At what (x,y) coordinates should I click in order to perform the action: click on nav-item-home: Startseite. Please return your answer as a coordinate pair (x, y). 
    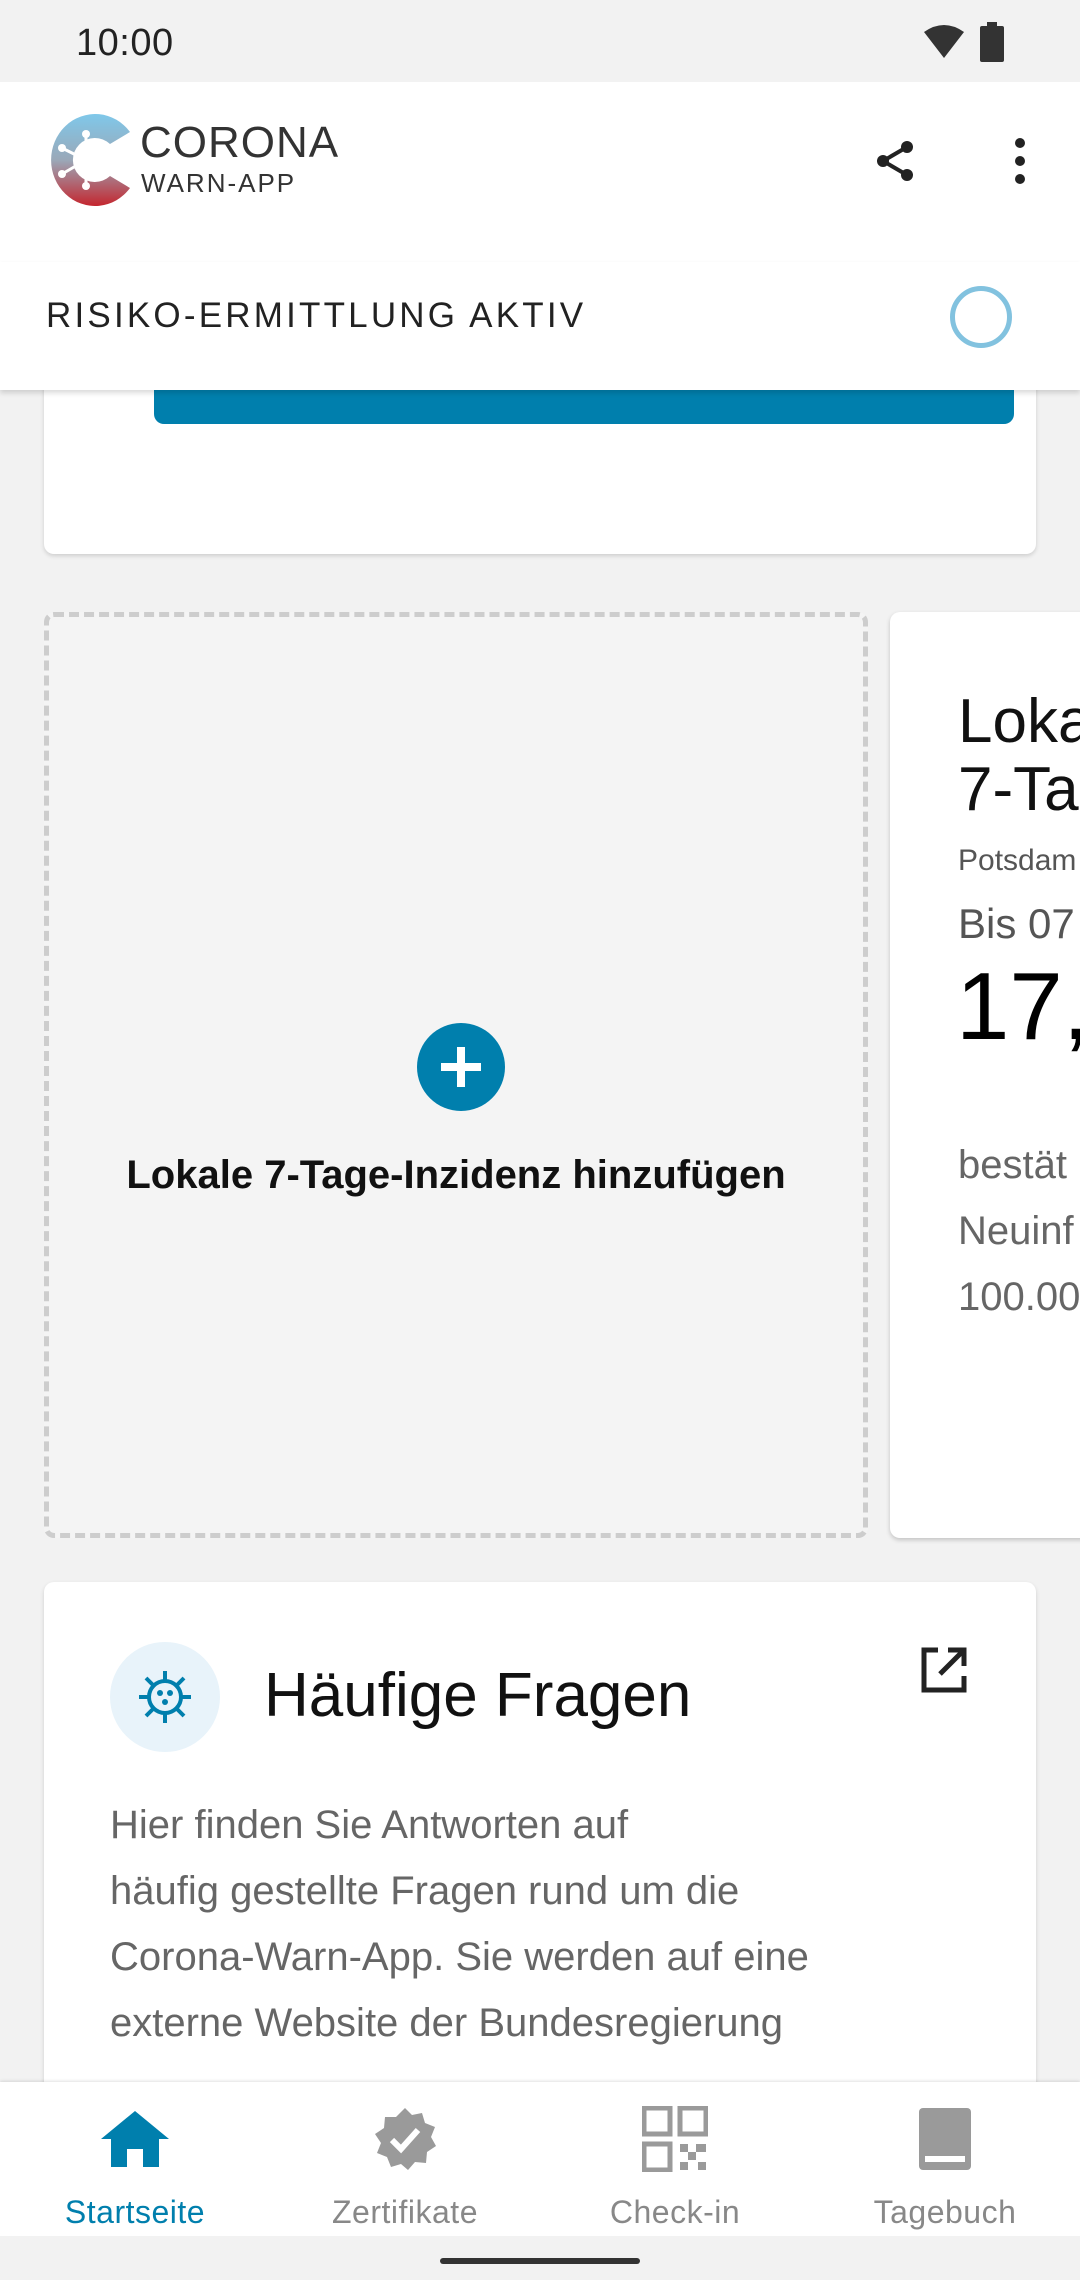
    Looking at the image, I should click on (135, 2159).